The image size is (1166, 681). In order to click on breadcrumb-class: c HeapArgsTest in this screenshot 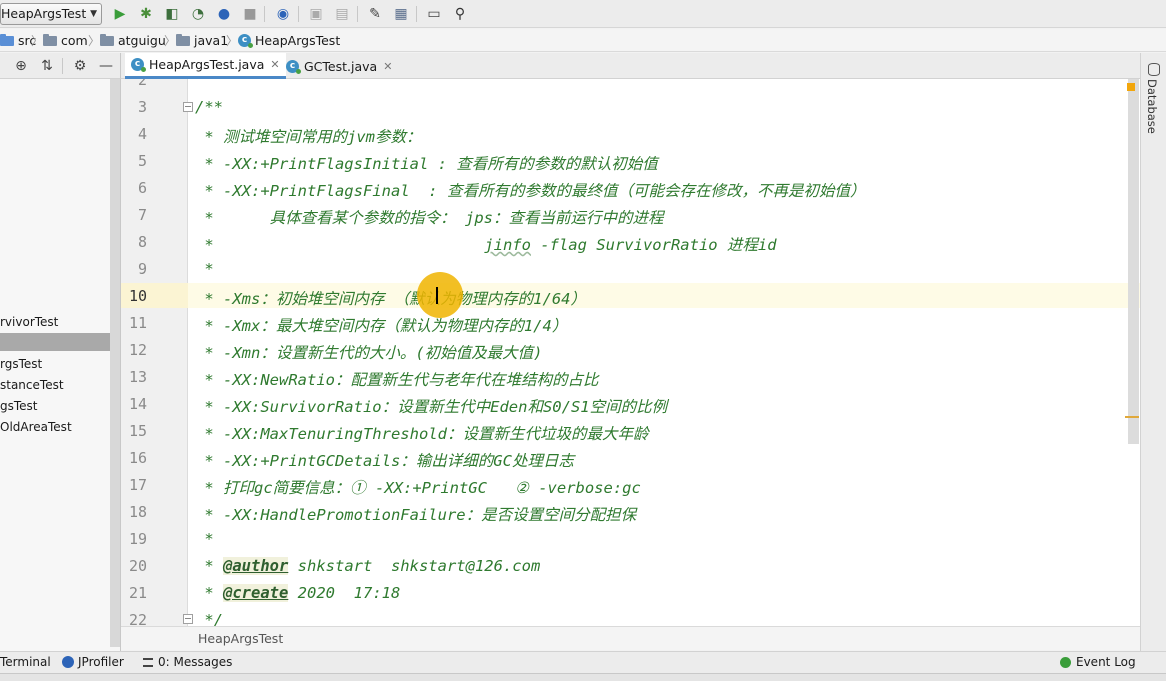, I will do `click(289, 40)`.